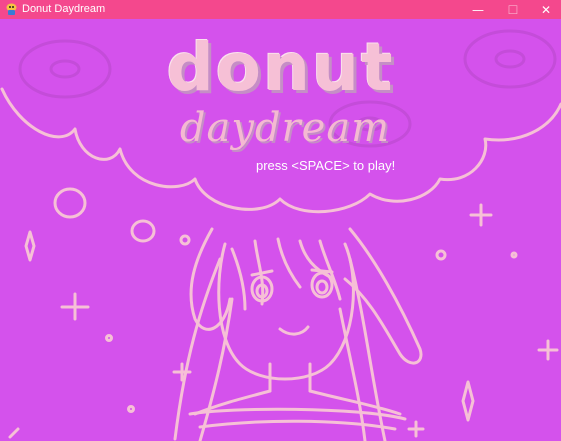 This screenshot has height=441, width=561. Describe the element at coordinates (11, 9) in the screenshot. I see `pygame-app-icon` at that location.